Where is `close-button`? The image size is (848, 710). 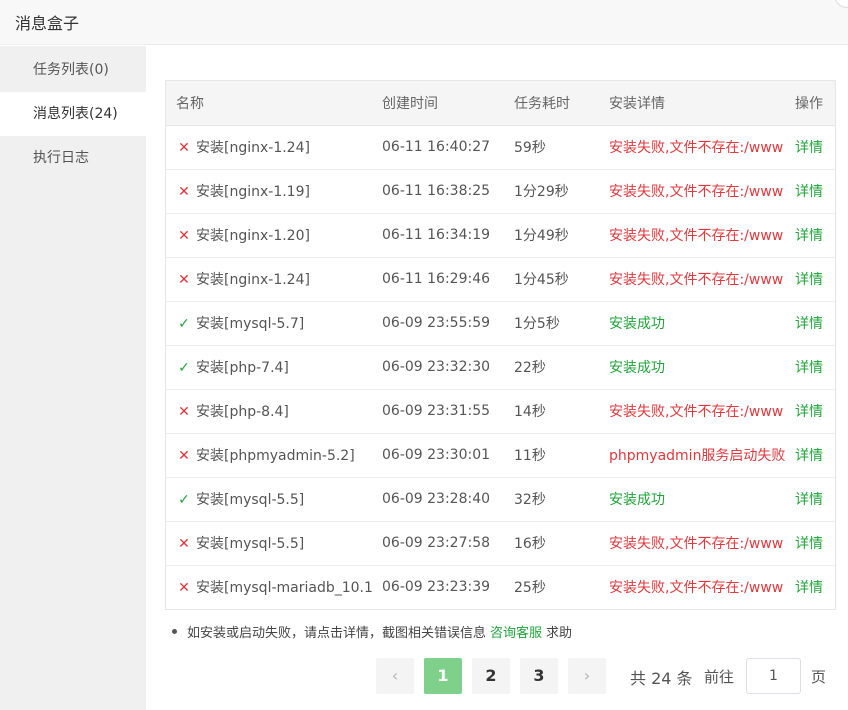
close-button is located at coordinates (841, 4).